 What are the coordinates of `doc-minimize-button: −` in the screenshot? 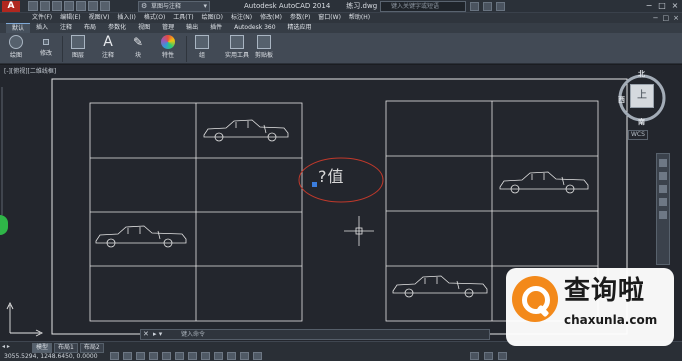 It's located at (656, 18).